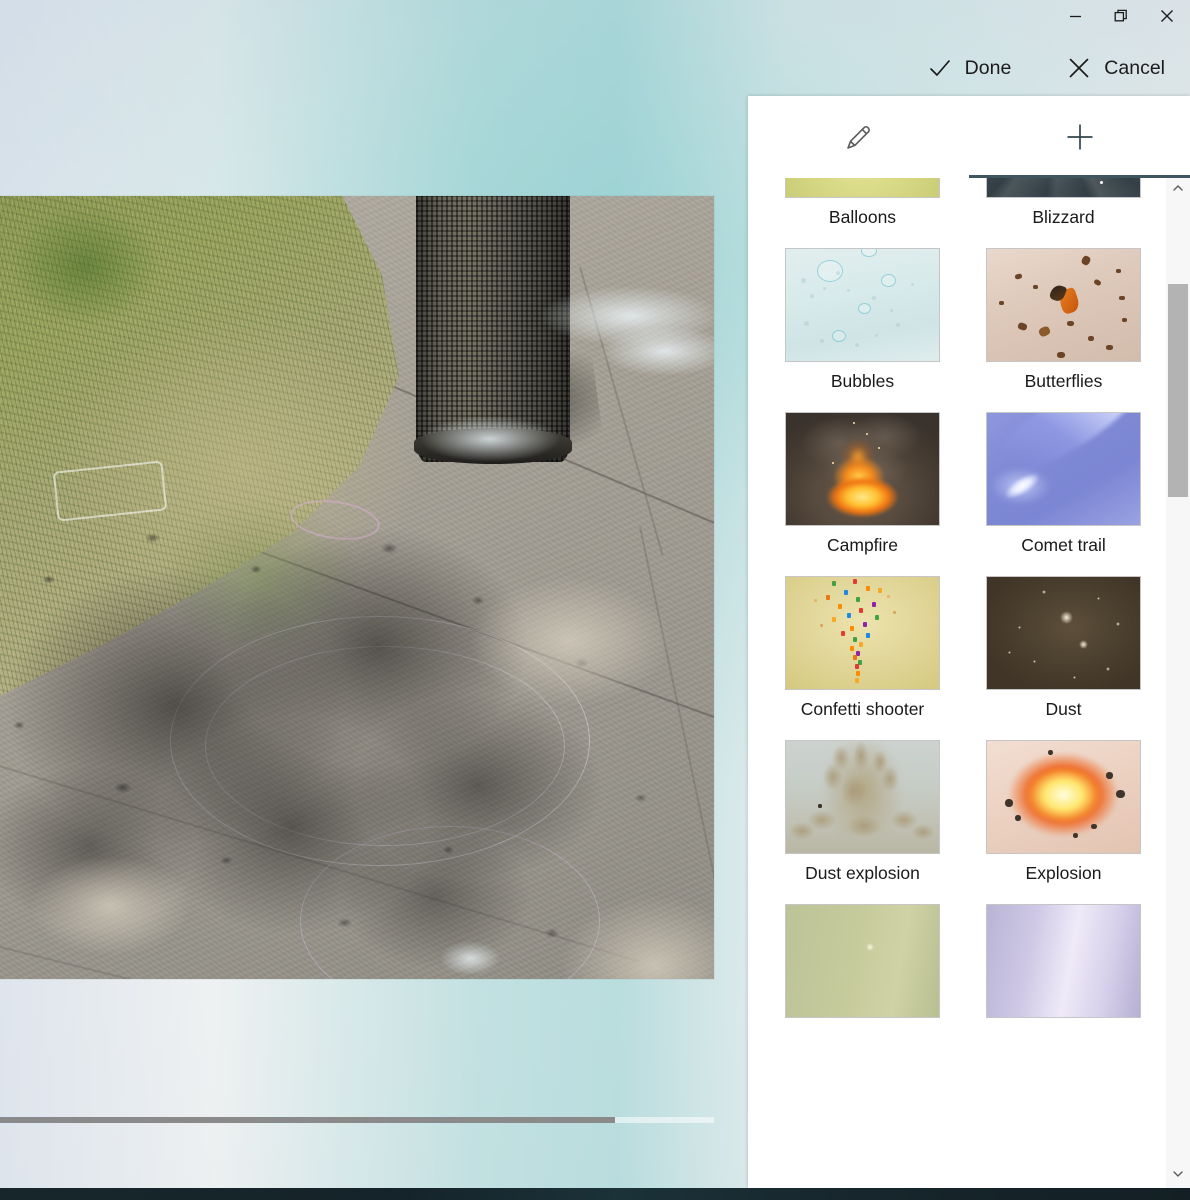 The width and height of the screenshot is (1190, 1200). I want to click on checkmark-icon, so click(940, 68).